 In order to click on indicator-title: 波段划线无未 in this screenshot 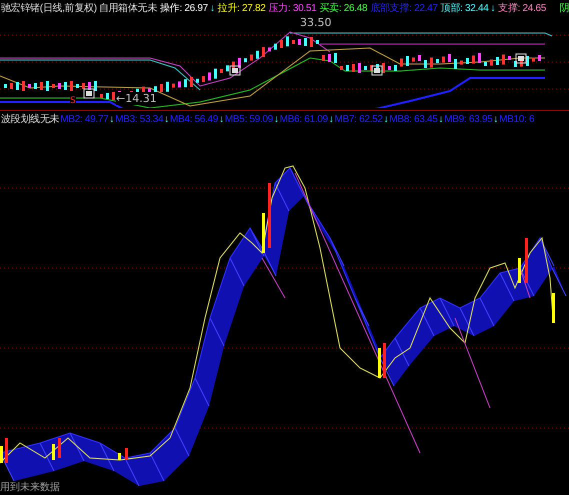, I will do `click(30, 119)`.